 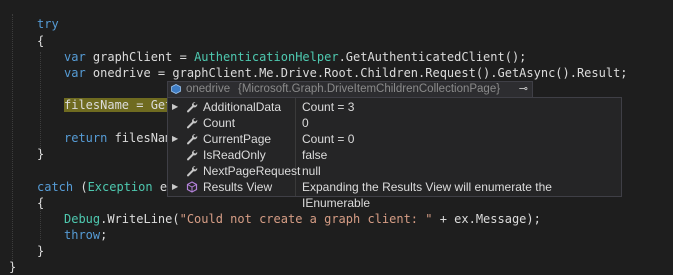 What do you see at coordinates (192, 187) in the screenshot?
I see `results-view-icon` at bounding box center [192, 187].